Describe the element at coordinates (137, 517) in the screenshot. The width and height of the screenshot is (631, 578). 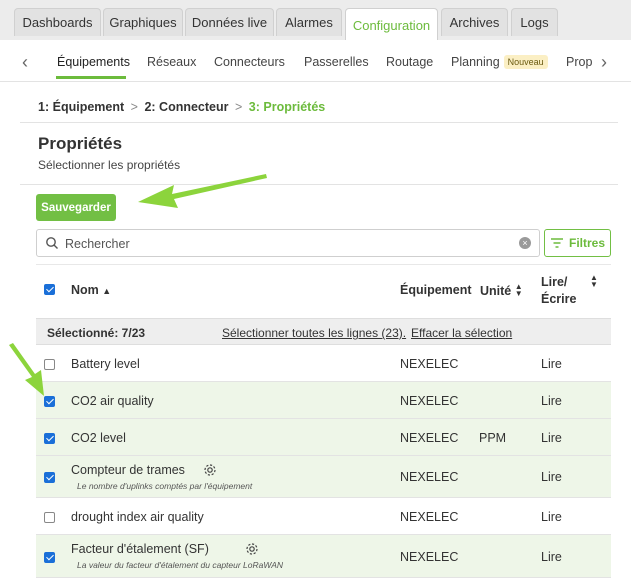
I see `property-name: drought index air quality` at that location.